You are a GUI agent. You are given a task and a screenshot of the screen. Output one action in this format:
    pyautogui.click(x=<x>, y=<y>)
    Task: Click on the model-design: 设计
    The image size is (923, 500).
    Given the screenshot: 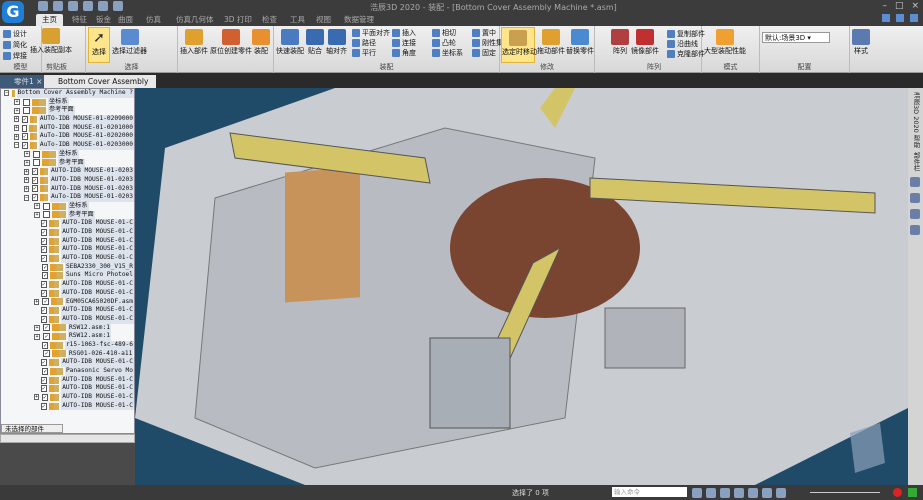 What is the action you would take?
    pyautogui.click(x=20, y=34)
    